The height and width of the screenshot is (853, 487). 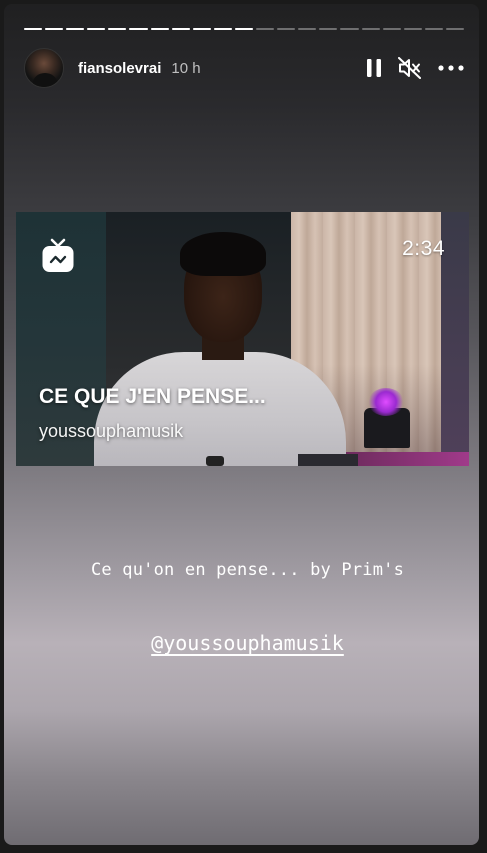 What do you see at coordinates (423, 248) in the screenshot?
I see `video-duration: 2:34` at bounding box center [423, 248].